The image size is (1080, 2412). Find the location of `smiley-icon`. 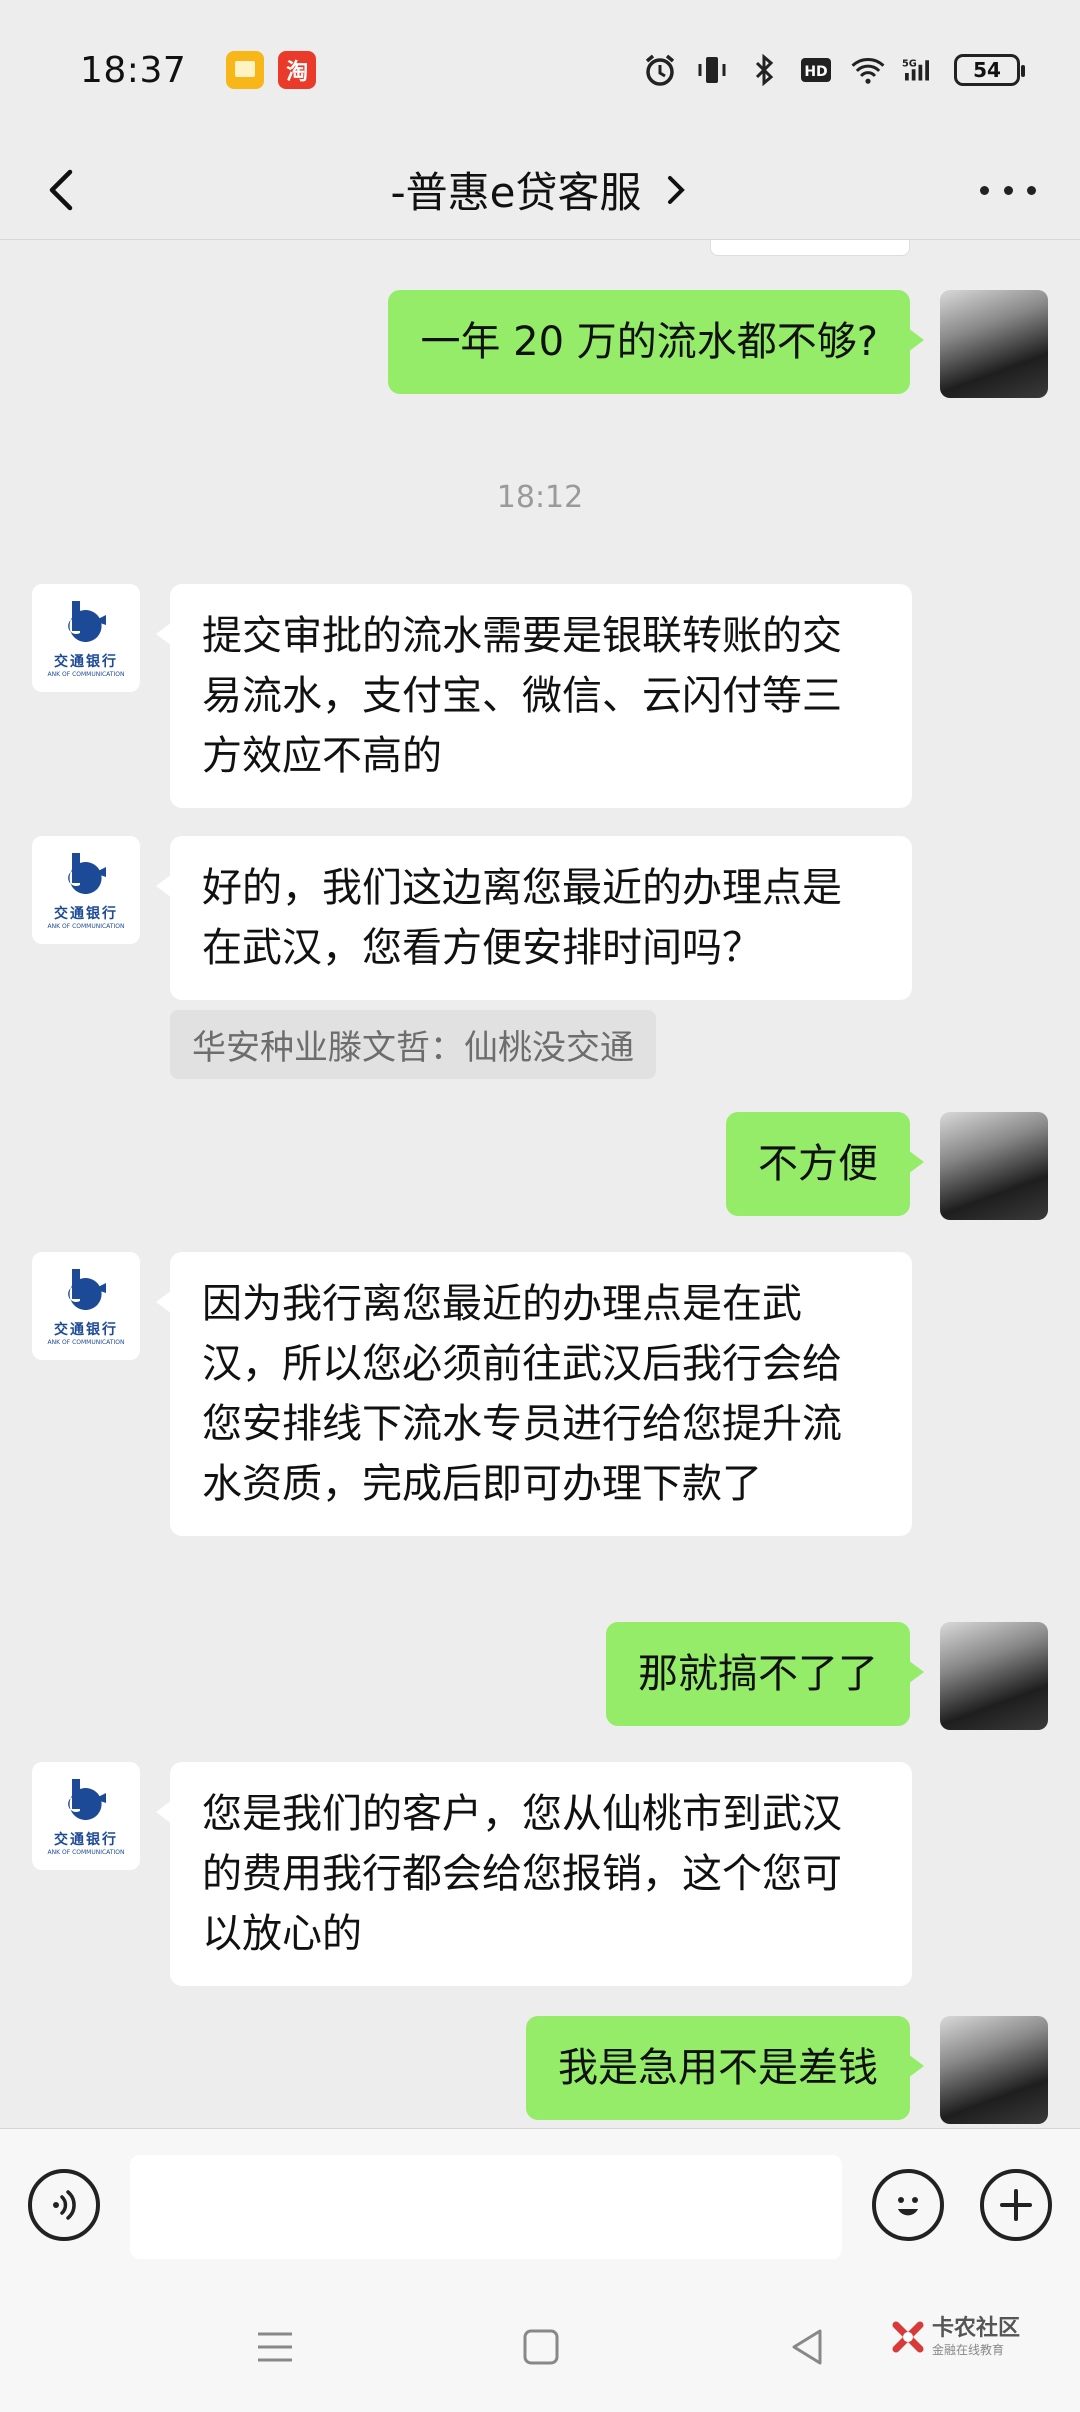

smiley-icon is located at coordinates (908, 2206).